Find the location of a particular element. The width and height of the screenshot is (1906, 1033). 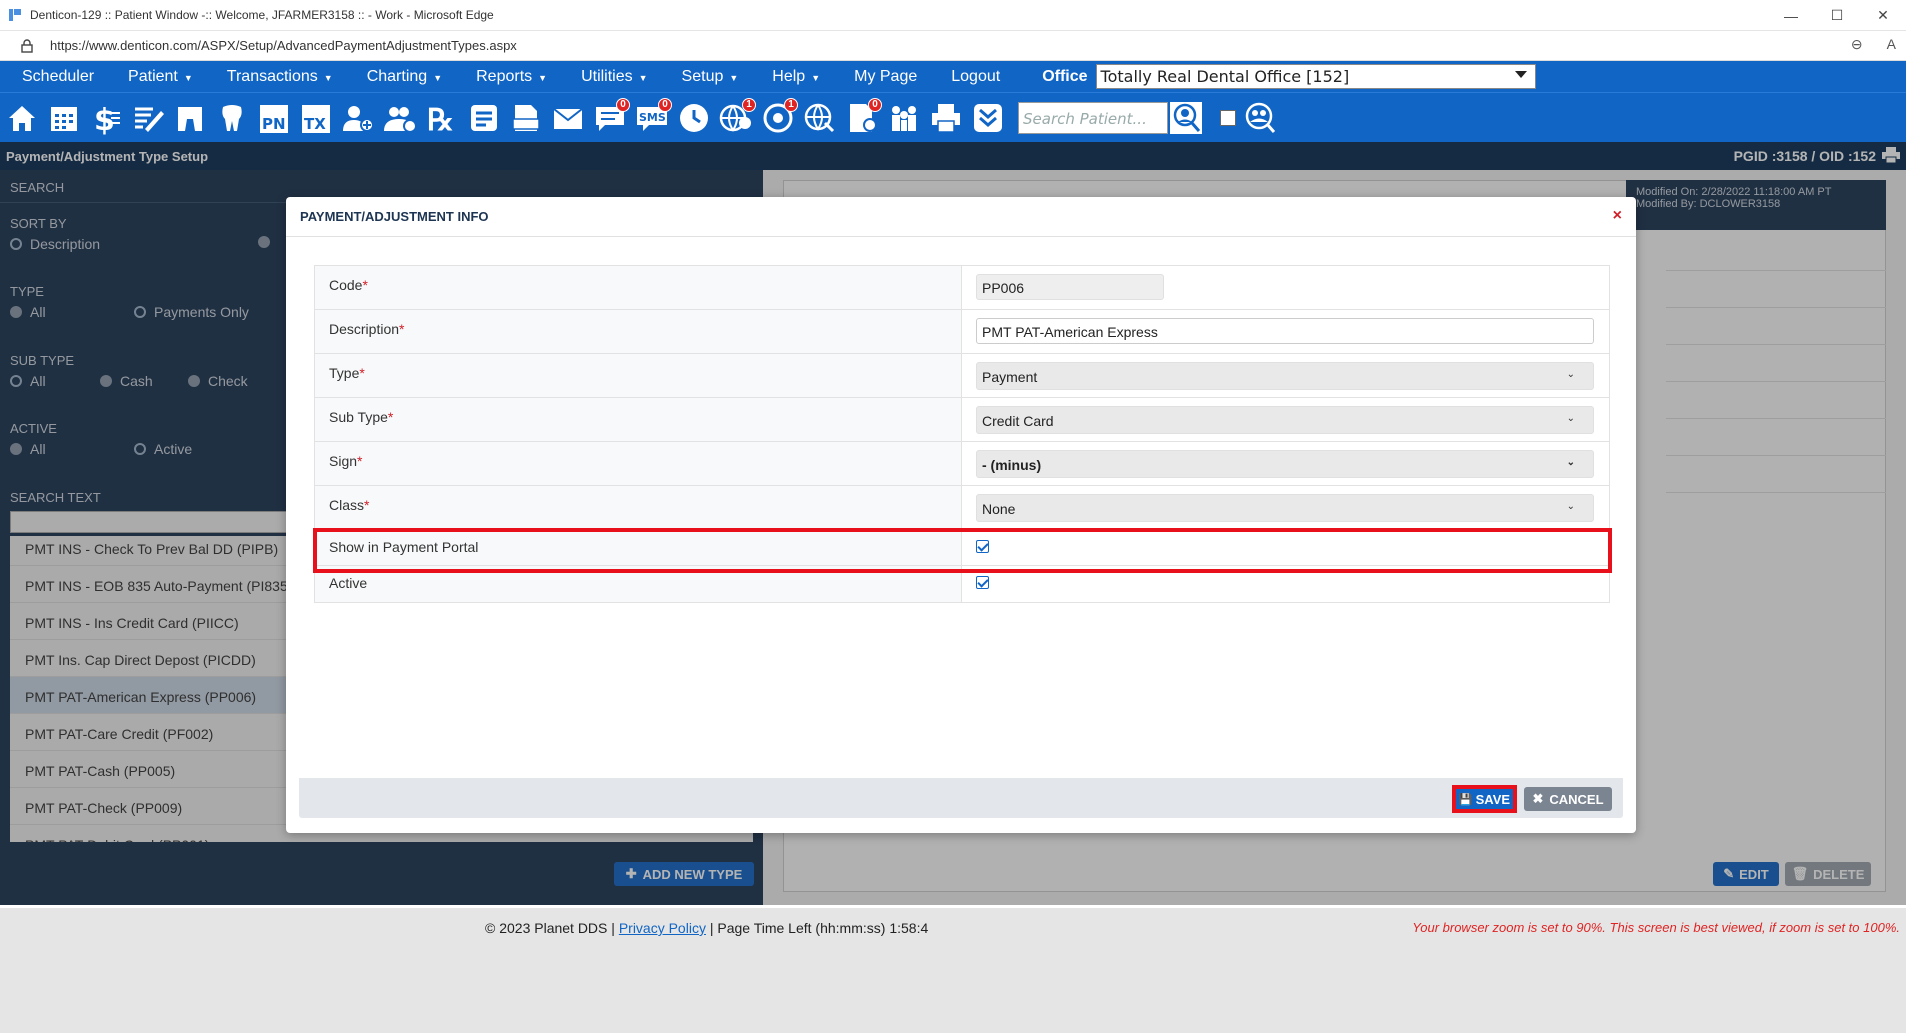

description-input: PMT PAT-American Express is located at coordinates (1285, 331).